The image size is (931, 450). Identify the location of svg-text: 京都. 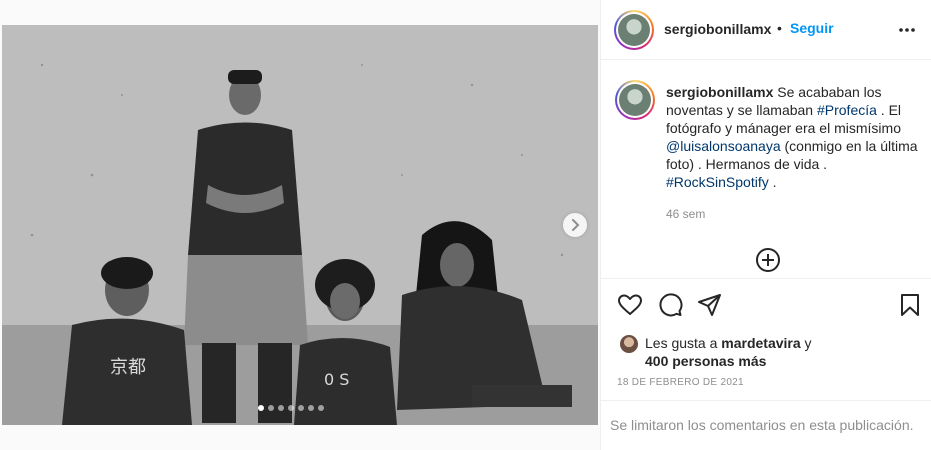
(128, 367).